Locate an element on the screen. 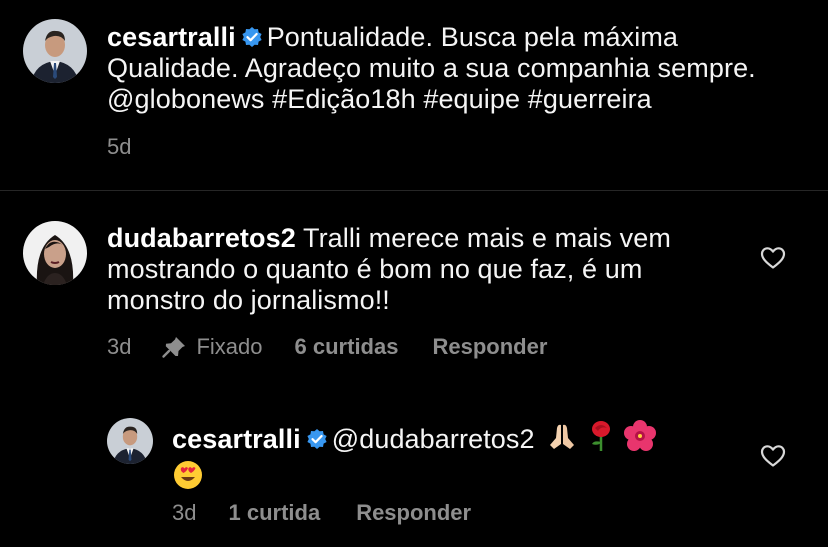 This screenshot has width=828, height=547. praying-hands-emoji is located at coordinates (562, 440).